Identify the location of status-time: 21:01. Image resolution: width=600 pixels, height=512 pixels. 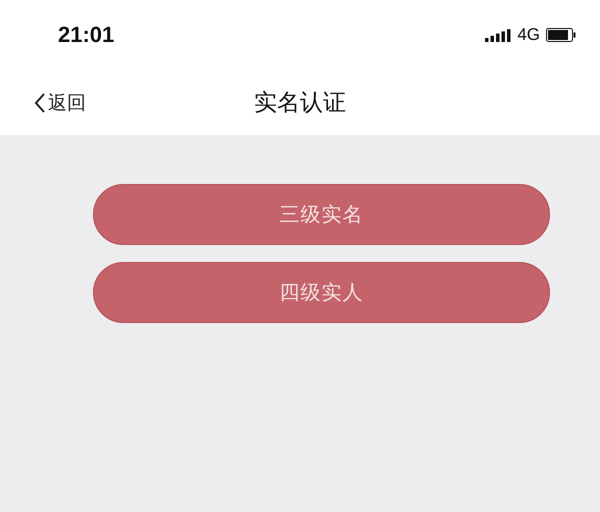
(86, 35).